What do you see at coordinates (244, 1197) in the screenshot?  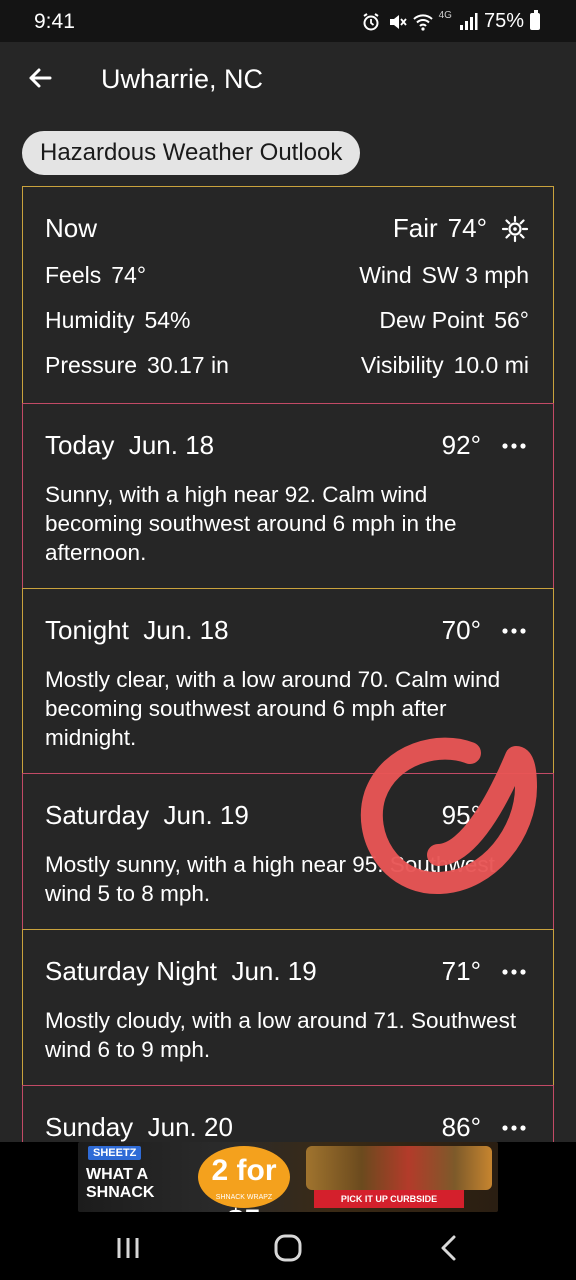 I see `ad-subtitle: SHNACK WRAPZ` at bounding box center [244, 1197].